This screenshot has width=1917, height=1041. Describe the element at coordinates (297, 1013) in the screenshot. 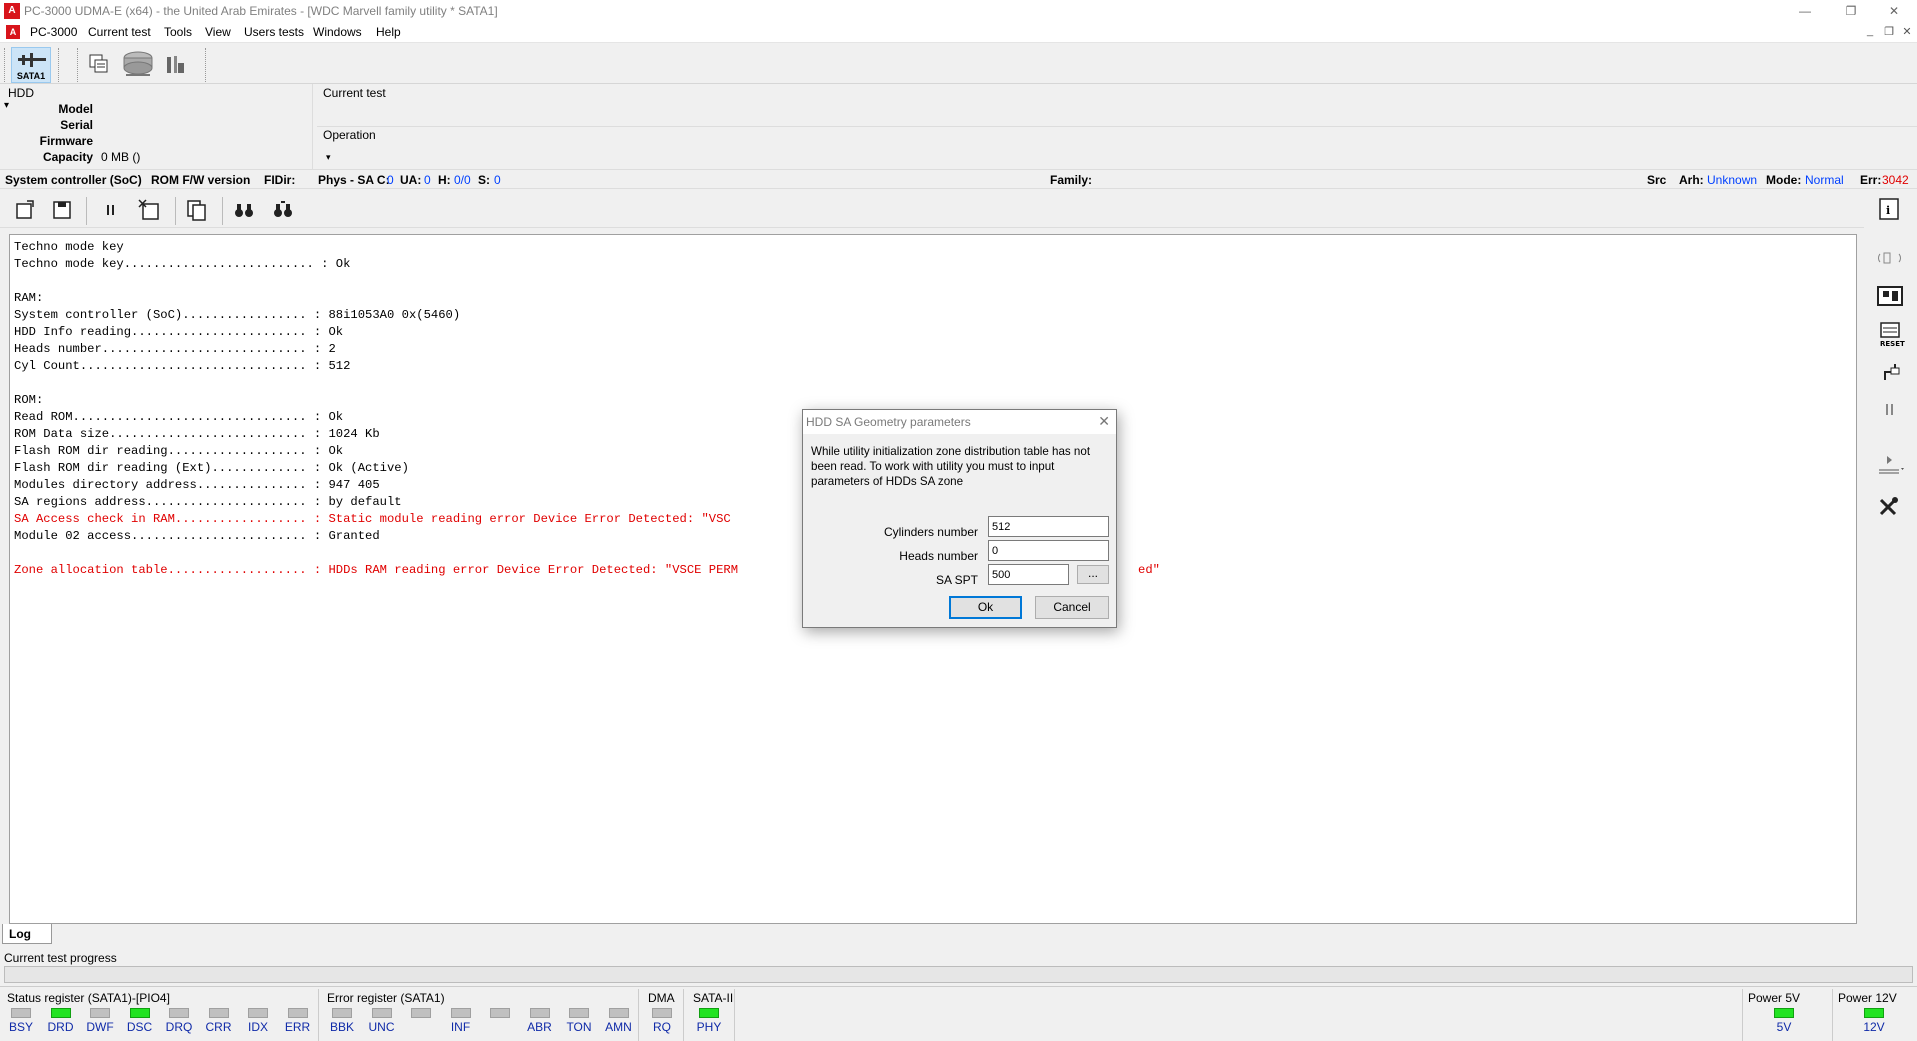

I see `led-err` at that location.